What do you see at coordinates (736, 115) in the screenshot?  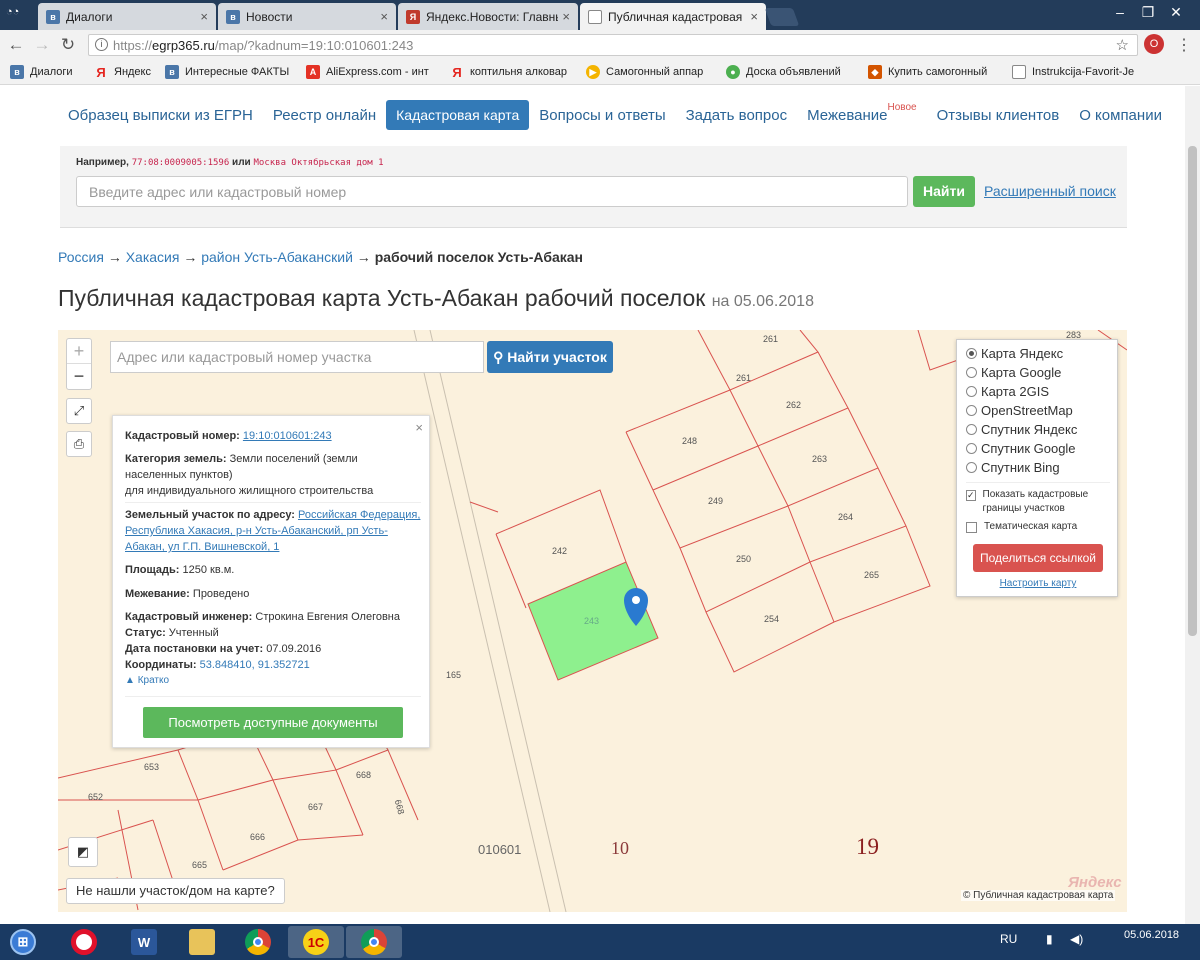 I see `nav-item-ask-question: Задать вопрос` at bounding box center [736, 115].